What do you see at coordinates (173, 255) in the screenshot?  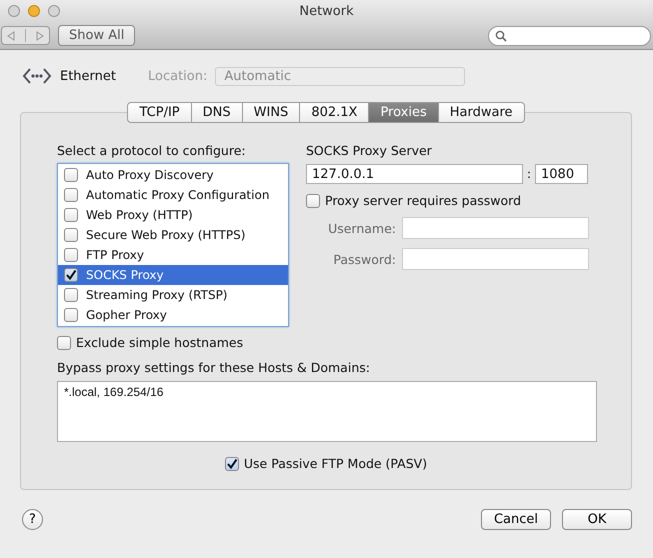 I see `protocol-row: FTP Proxy` at bounding box center [173, 255].